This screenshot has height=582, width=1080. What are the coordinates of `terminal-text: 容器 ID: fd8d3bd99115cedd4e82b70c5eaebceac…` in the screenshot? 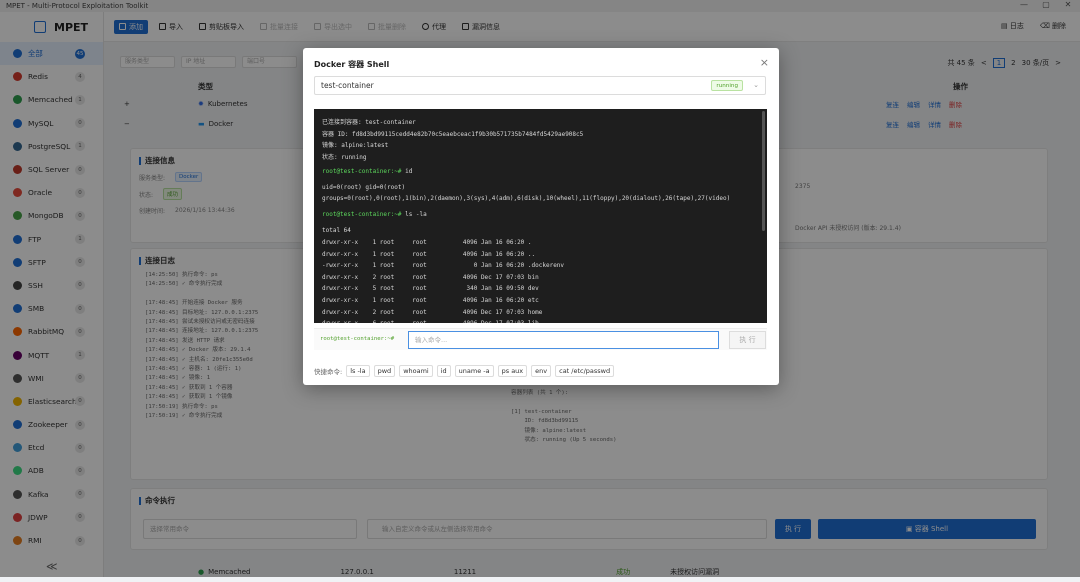 It's located at (453, 134).